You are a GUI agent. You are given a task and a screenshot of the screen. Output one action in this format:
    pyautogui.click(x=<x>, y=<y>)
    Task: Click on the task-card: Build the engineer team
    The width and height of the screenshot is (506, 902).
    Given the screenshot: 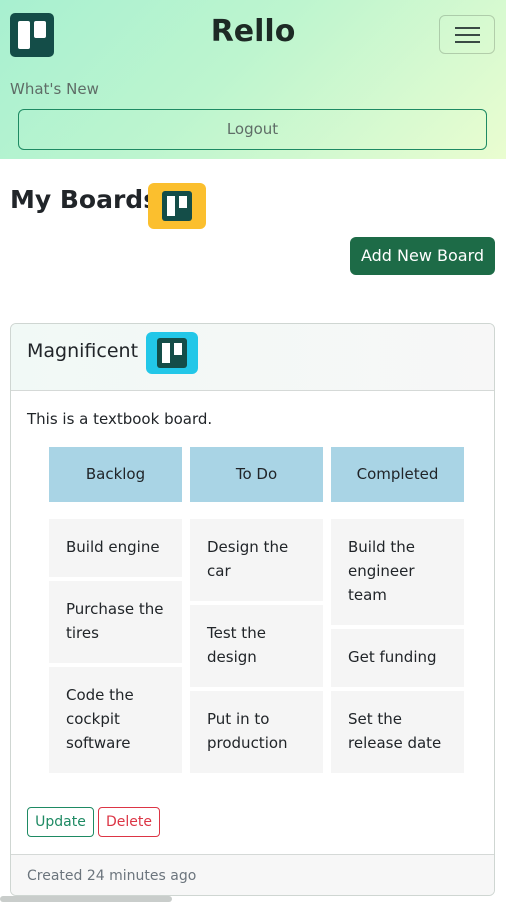 What is the action you would take?
    pyautogui.click(x=397, y=572)
    